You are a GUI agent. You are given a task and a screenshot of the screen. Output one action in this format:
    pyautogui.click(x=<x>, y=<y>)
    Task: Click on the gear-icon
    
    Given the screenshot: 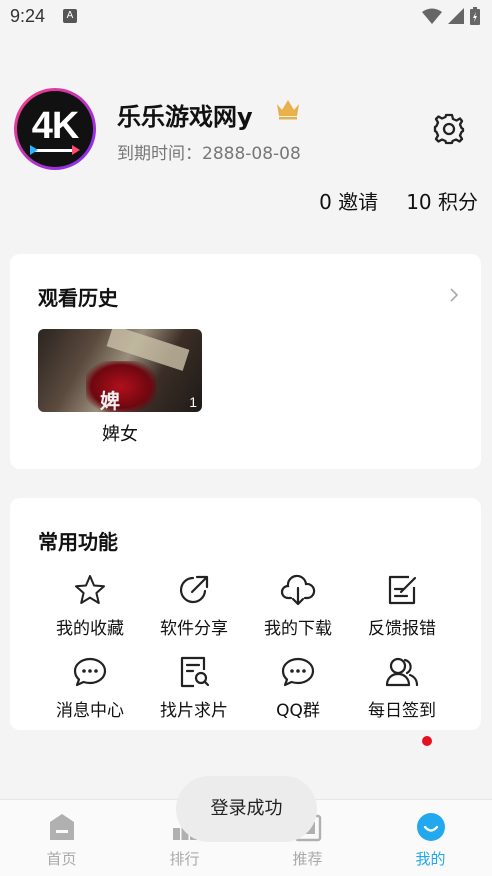 What is the action you would take?
    pyautogui.click(x=449, y=129)
    